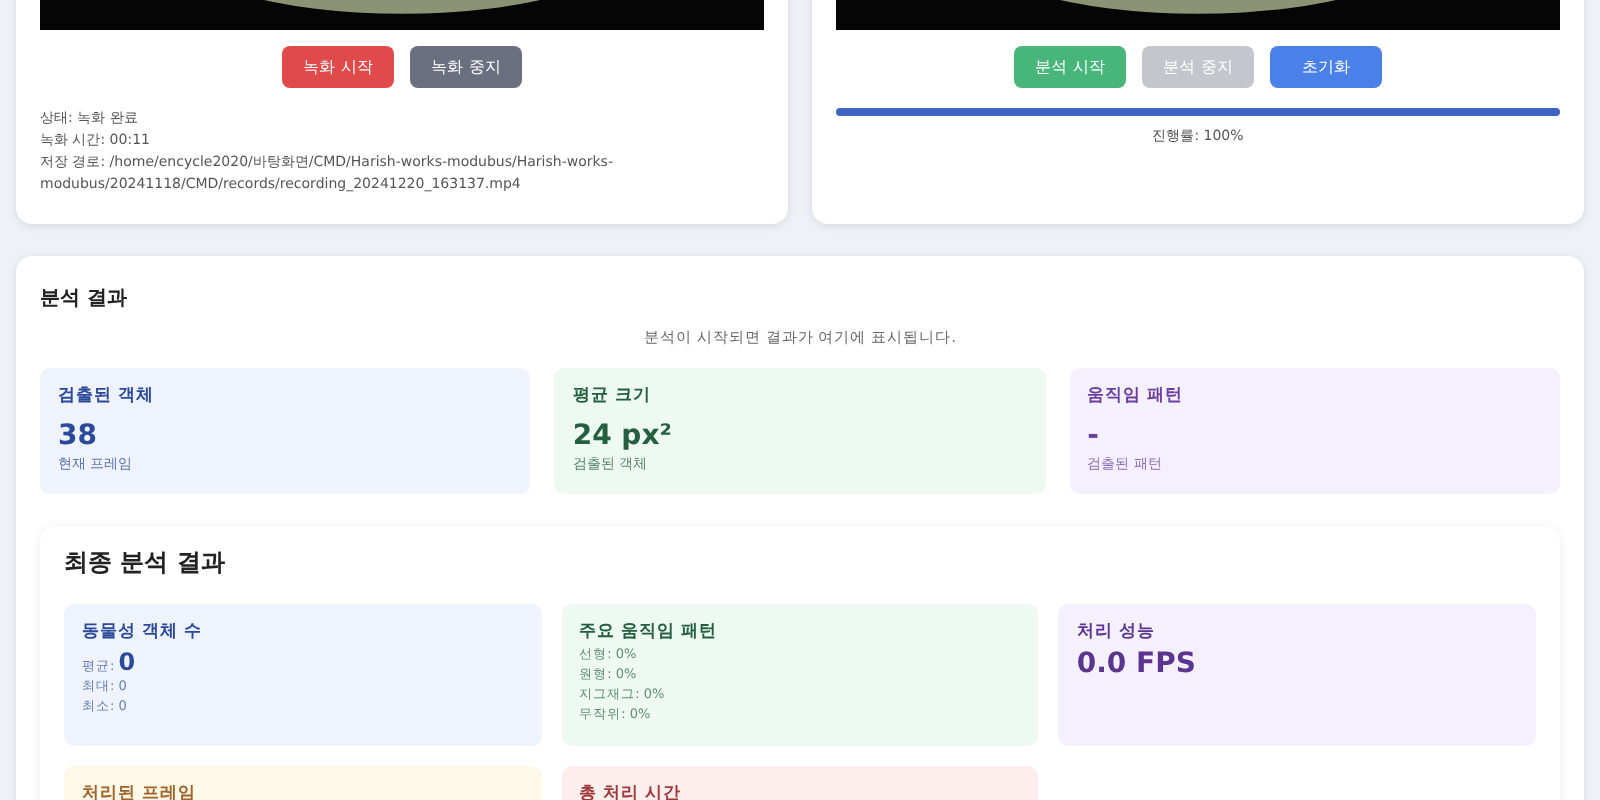 Image resolution: width=1600 pixels, height=800 pixels. What do you see at coordinates (649, 632) in the screenshot?
I see `stat-title: 주요 움직임 패턴` at bounding box center [649, 632].